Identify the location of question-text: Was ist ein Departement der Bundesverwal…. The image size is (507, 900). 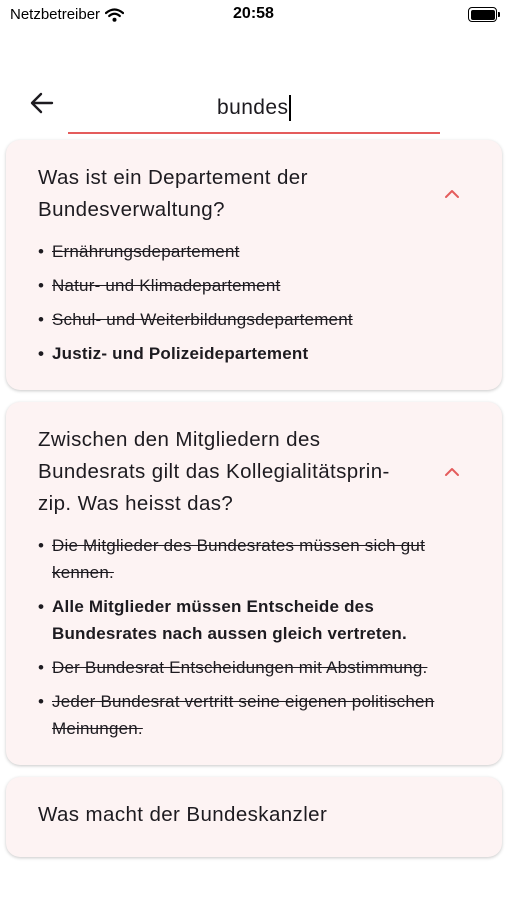
(173, 193).